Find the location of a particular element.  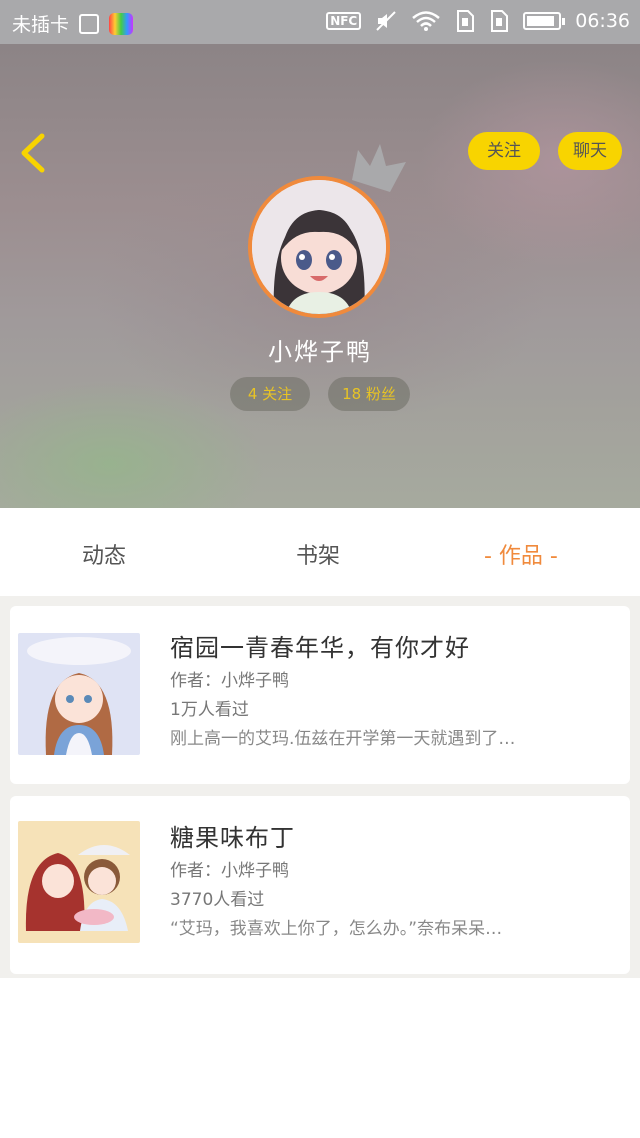

image-notification-icon is located at coordinates (89, 23).